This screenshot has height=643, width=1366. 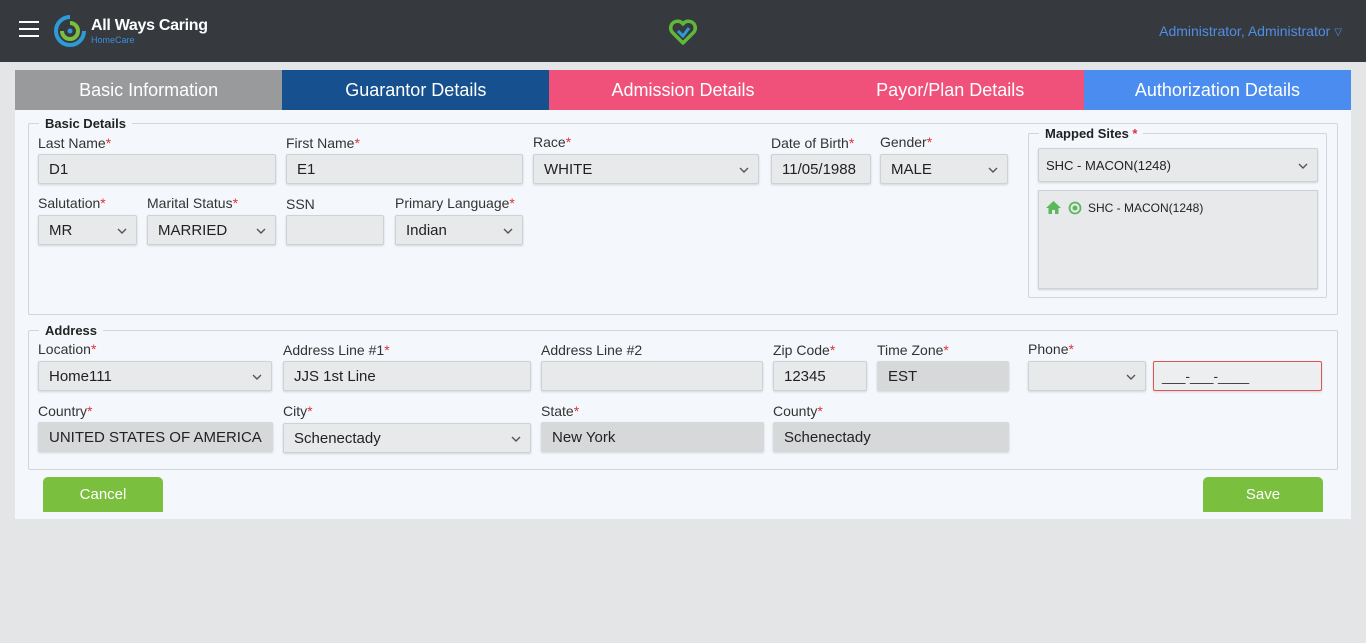 What do you see at coordinates (1087, 376) in the screenshot?
I see `phone-type-select` at bounding box center [1087, 376].